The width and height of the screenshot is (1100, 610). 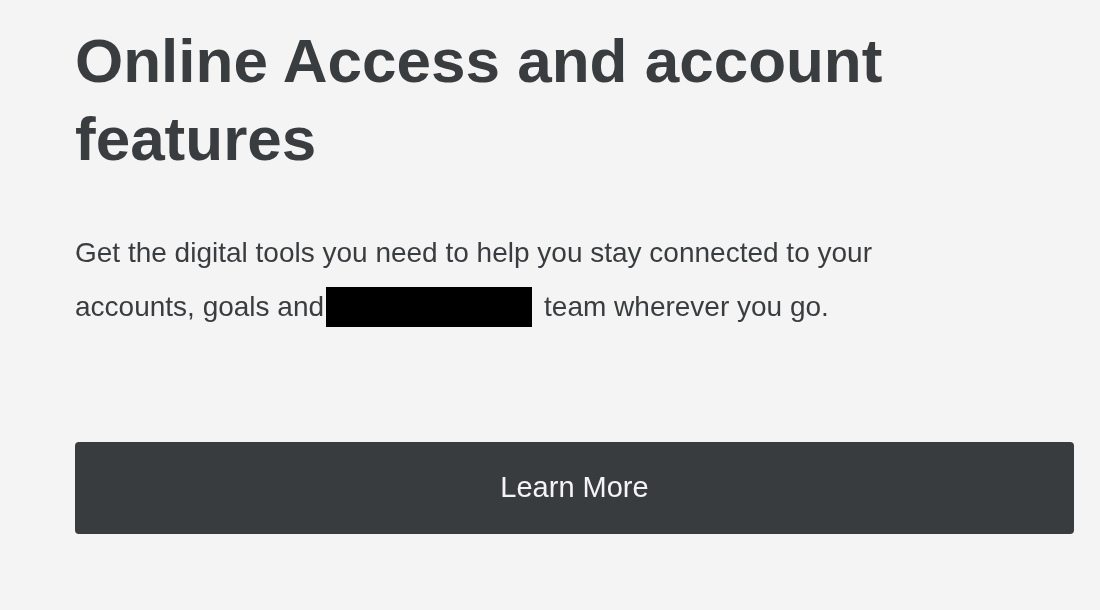 What do you see at coordinates (574, 488) in the screenshot?
I see `learn-more-button: Learn More` at bounding box center [574, 488].